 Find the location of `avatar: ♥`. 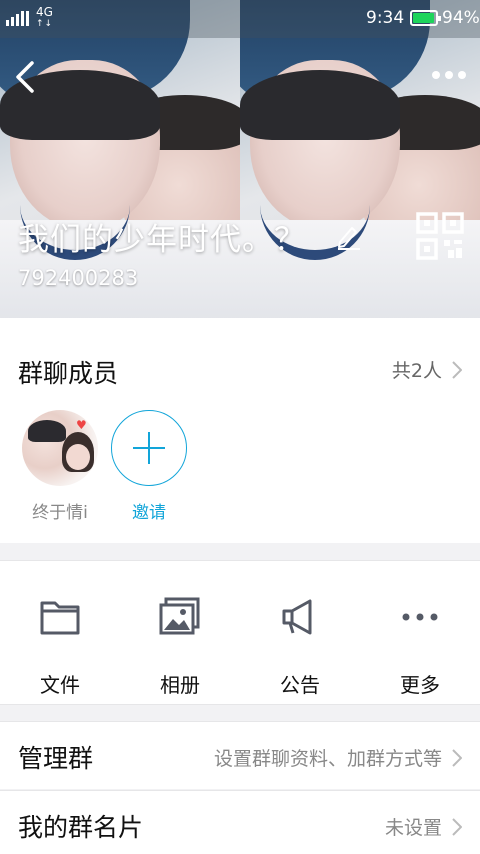

avatar: ♥ is located at coordinates (60, 448).